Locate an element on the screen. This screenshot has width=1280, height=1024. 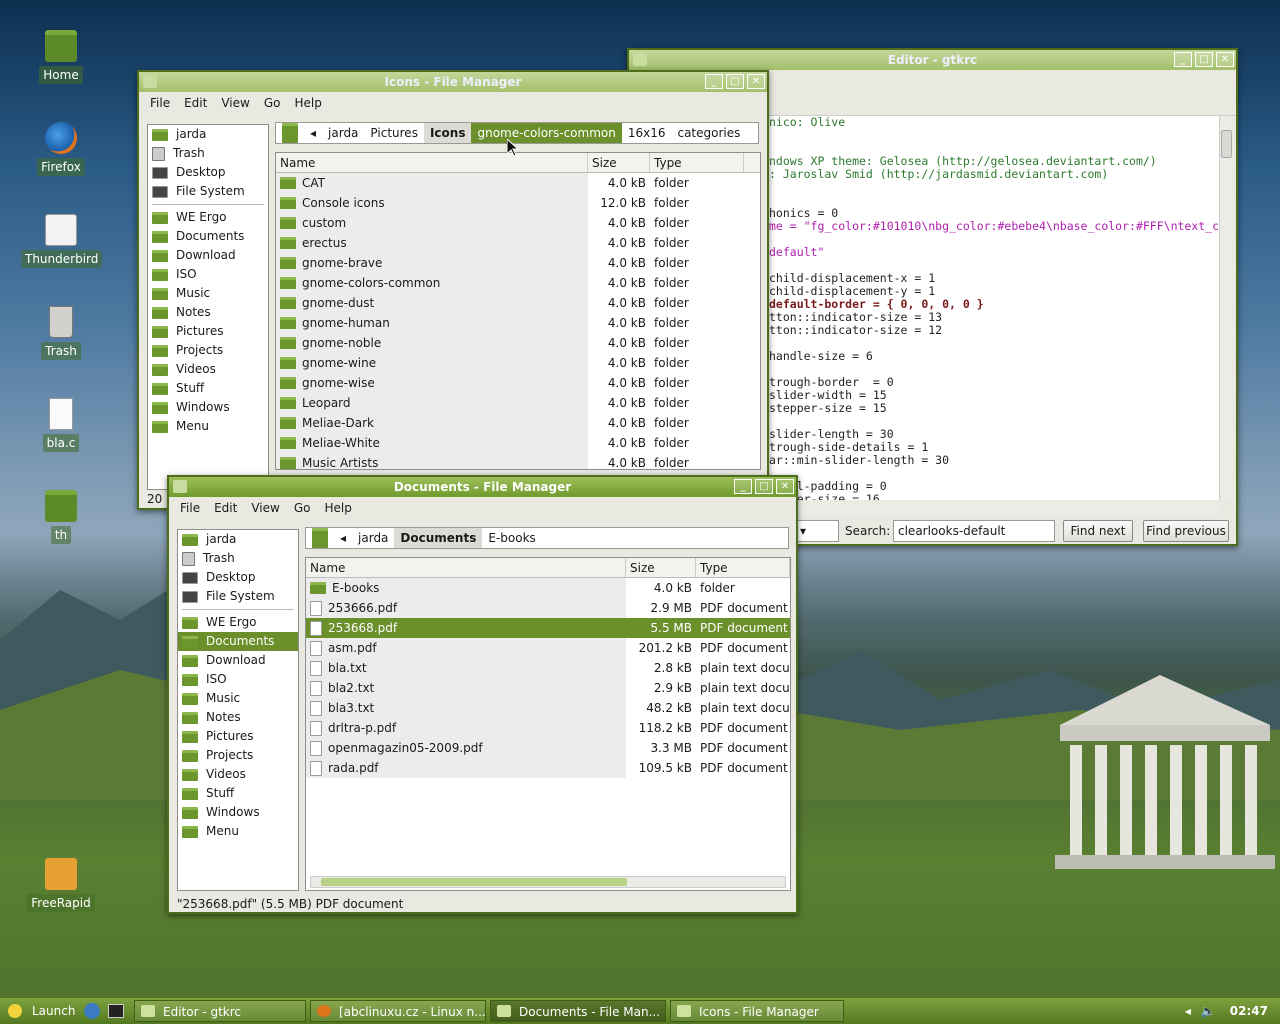
table-row: custom 4.0 kB folder is located at coordinates (518, 223).